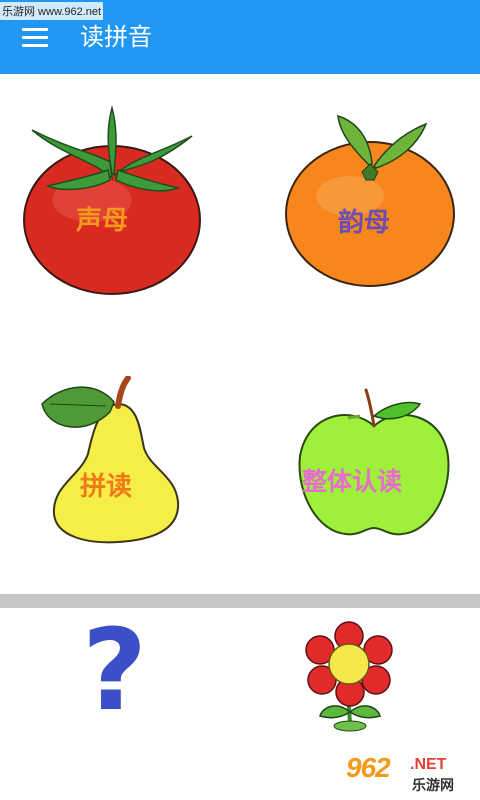  What do you see at coordinates (433, 786) in the screenshot?
I see `watermark-logo-cn: 乐游网` at bounding box center [433, 786].